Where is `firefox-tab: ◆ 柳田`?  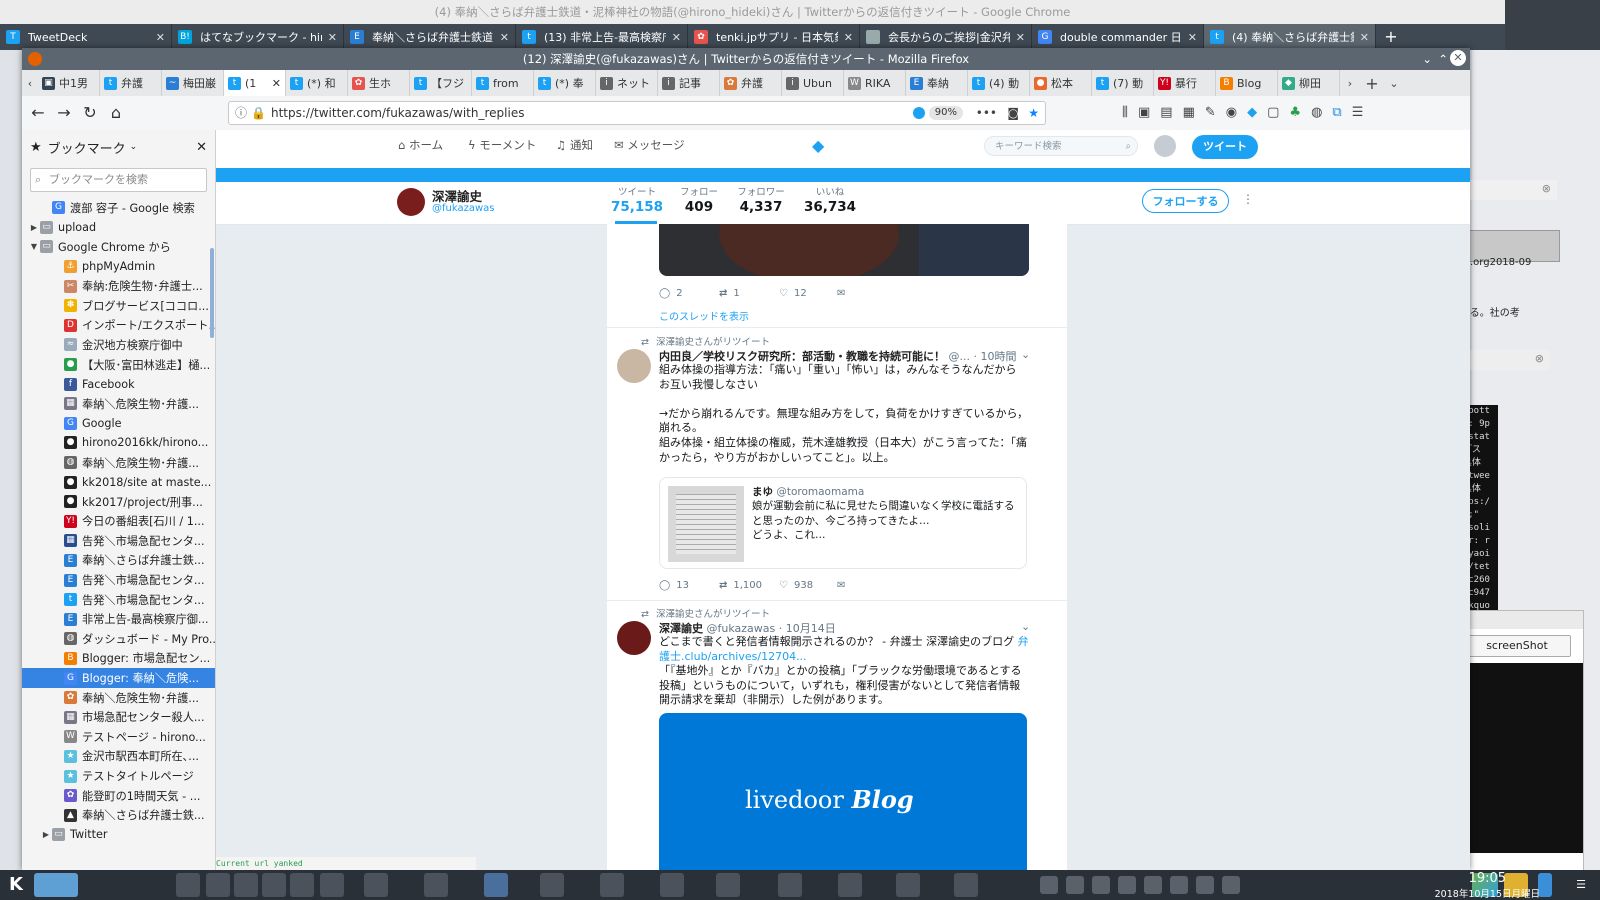
firefox-tab: ◆ 柳田 is located at coordinates (1309, 83).